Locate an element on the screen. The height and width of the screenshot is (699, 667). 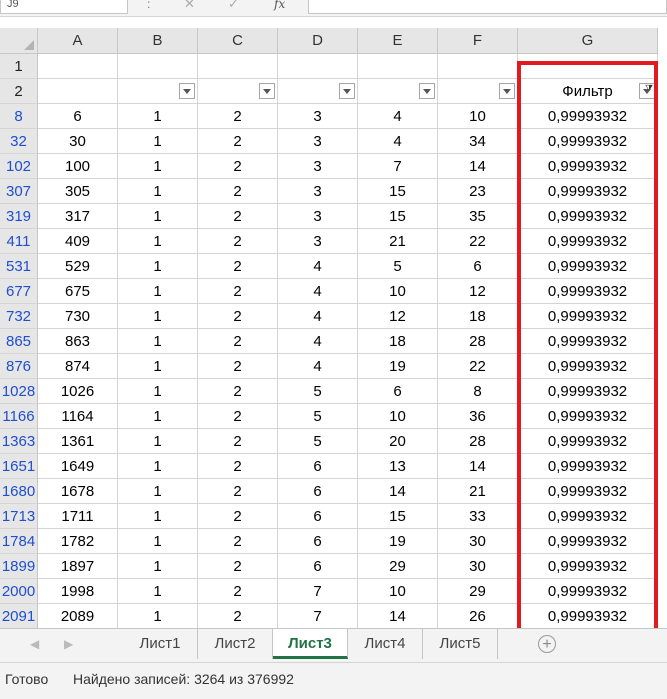
cell-e: 10 is located at coordinates (398, 591).